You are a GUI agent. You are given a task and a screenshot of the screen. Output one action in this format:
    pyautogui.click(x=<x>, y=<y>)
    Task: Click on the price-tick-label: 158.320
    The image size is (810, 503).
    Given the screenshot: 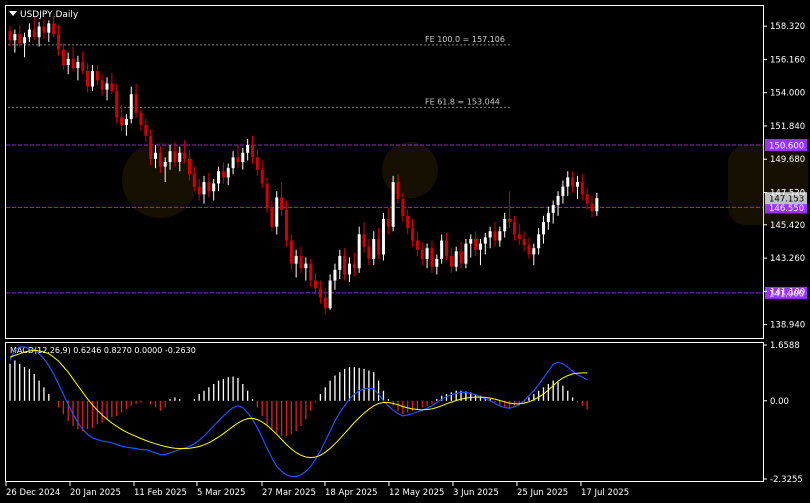 What is the action you would take?
    pyautogui.click(x=787, y=27)
    